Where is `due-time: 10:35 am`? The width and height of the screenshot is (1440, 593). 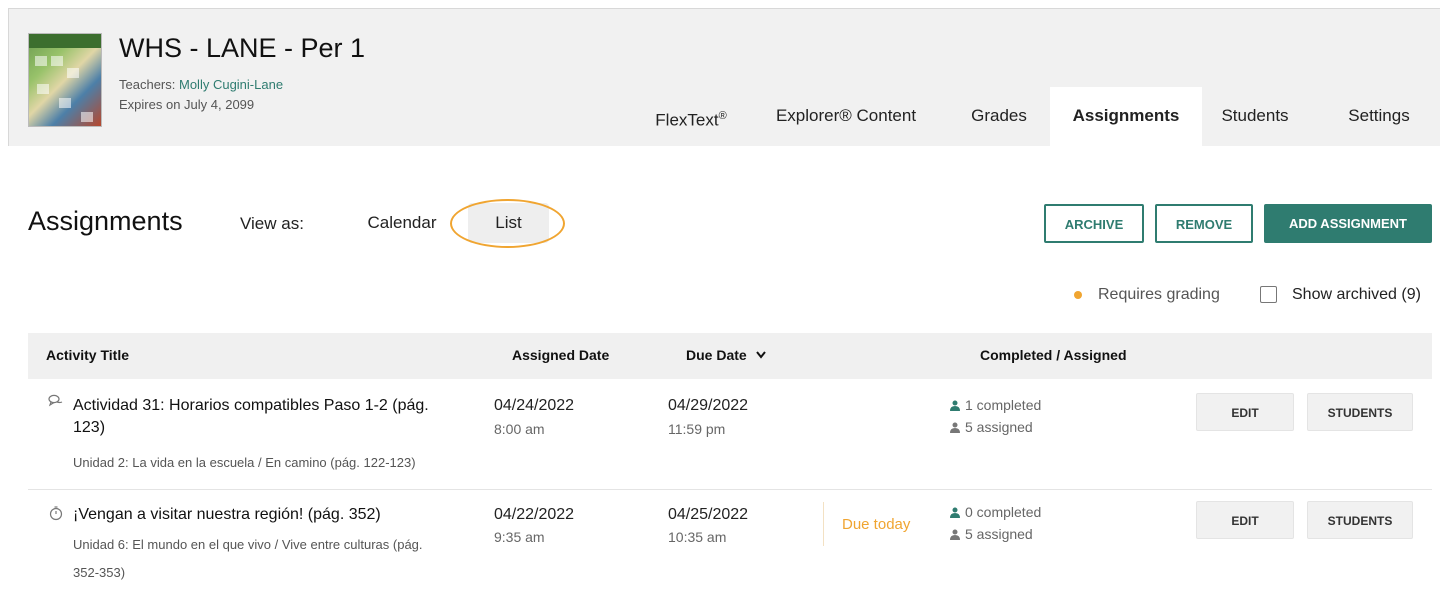
due-time: 10:35 am is located at coordinates (697, 537).